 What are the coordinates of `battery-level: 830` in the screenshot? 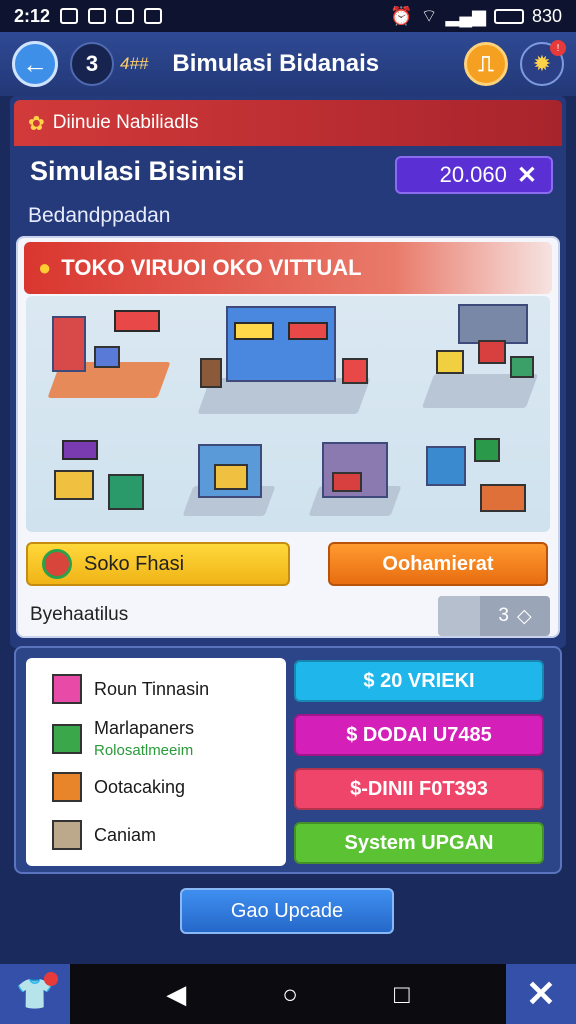 It's located at (546, 15).